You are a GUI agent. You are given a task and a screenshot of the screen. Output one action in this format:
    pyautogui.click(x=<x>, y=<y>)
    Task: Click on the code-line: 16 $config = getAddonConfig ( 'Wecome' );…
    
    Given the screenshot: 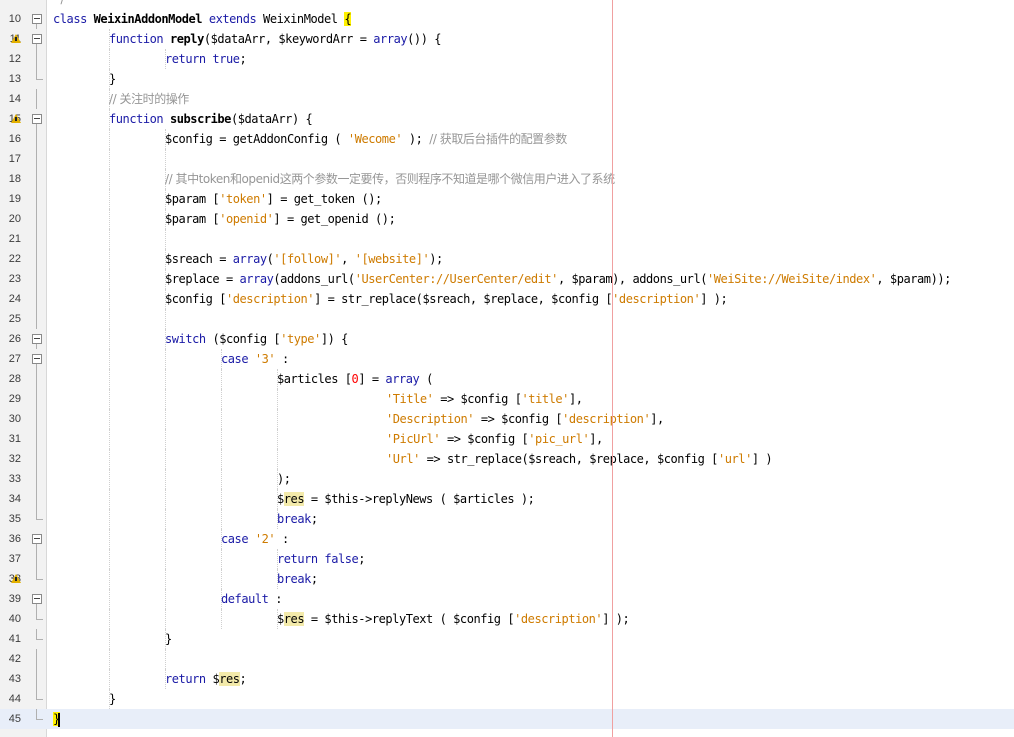 What is the action you would take?
    pyautogui.click(x=507, y=139)
    